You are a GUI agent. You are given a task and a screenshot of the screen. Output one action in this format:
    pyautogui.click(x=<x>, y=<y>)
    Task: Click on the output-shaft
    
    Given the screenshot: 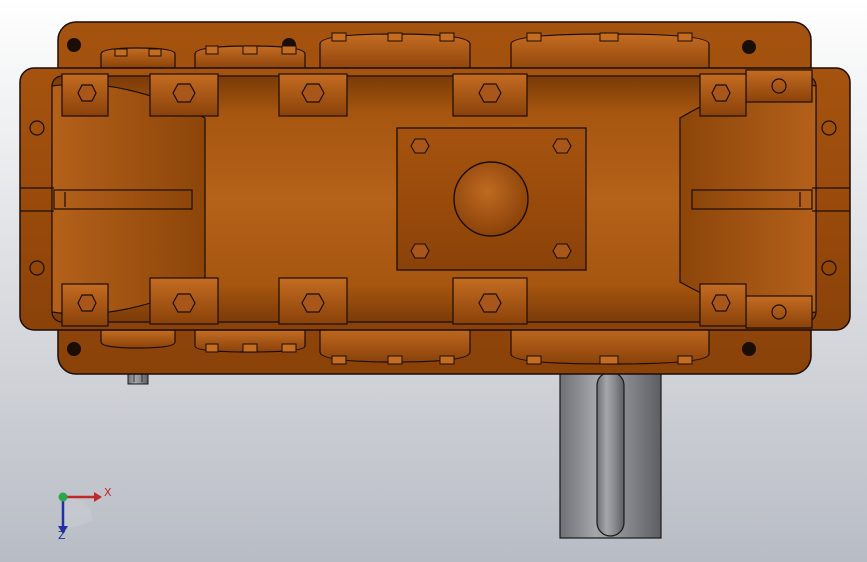 What is the action you would take?
    pyautogui.click(x=610, y=450)
    